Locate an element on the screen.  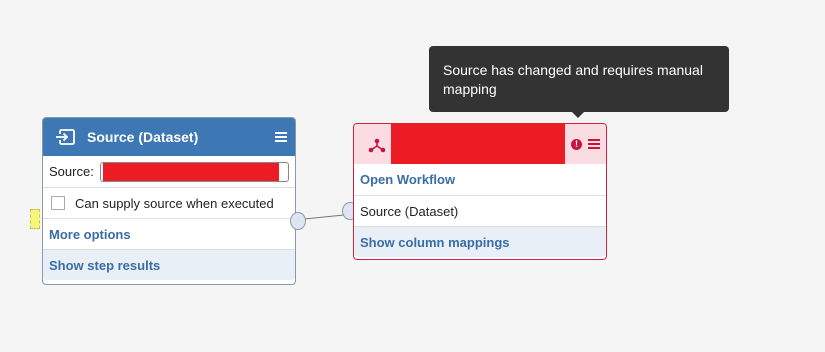
source-select-field is located at coordinates (194, 171).